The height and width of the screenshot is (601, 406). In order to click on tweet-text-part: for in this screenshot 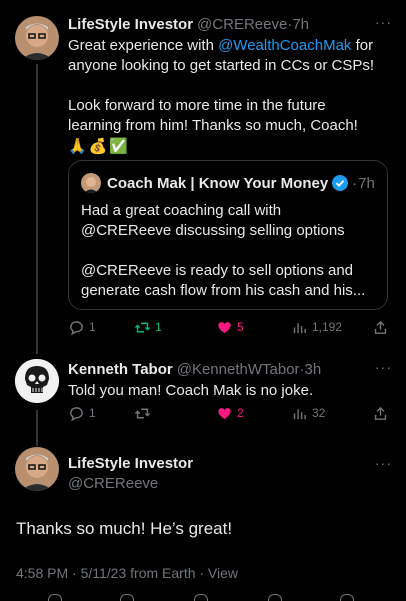, I will do `click(362, 45)`.